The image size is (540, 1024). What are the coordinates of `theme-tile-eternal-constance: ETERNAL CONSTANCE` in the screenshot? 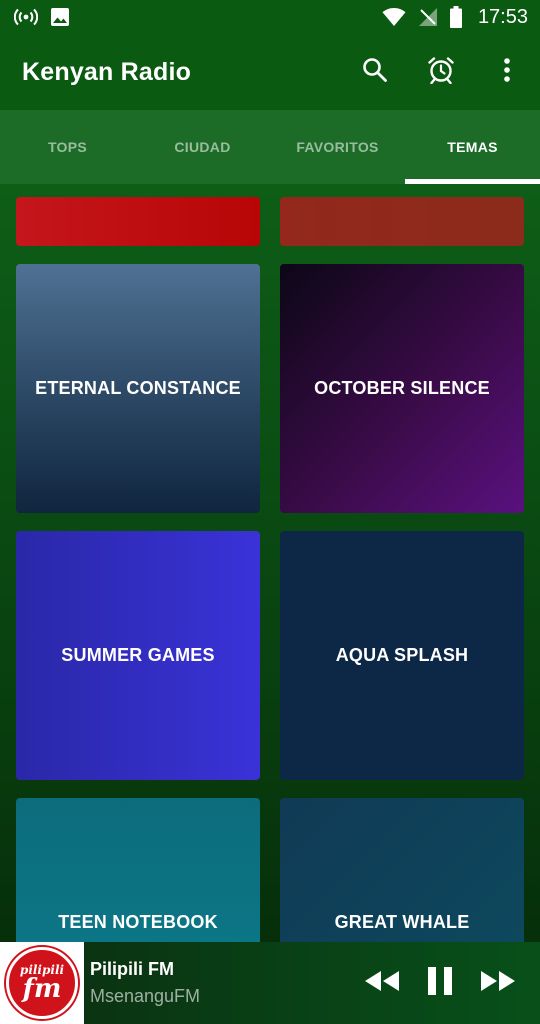 It's located at (138, 388).